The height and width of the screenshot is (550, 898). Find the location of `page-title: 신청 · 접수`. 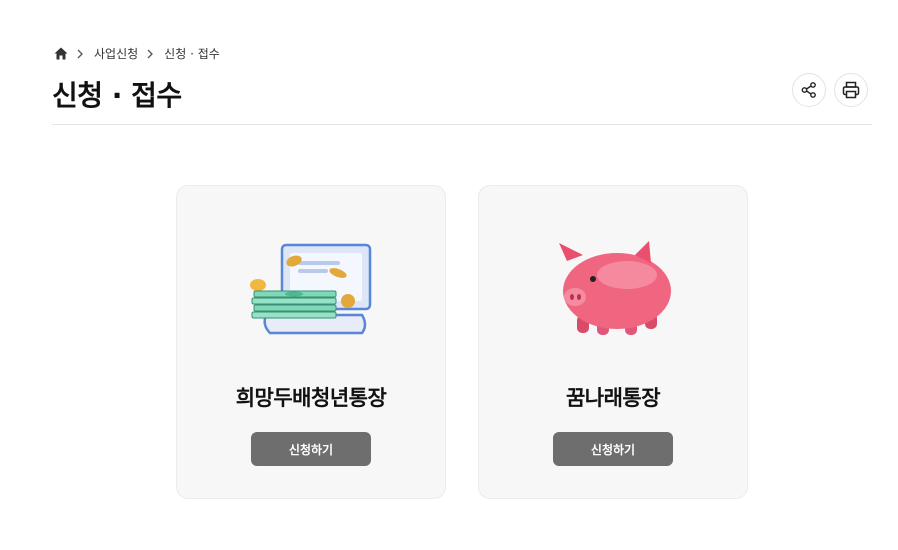

page-title: 신청 · 접수 is located at coordinates (117, 95).